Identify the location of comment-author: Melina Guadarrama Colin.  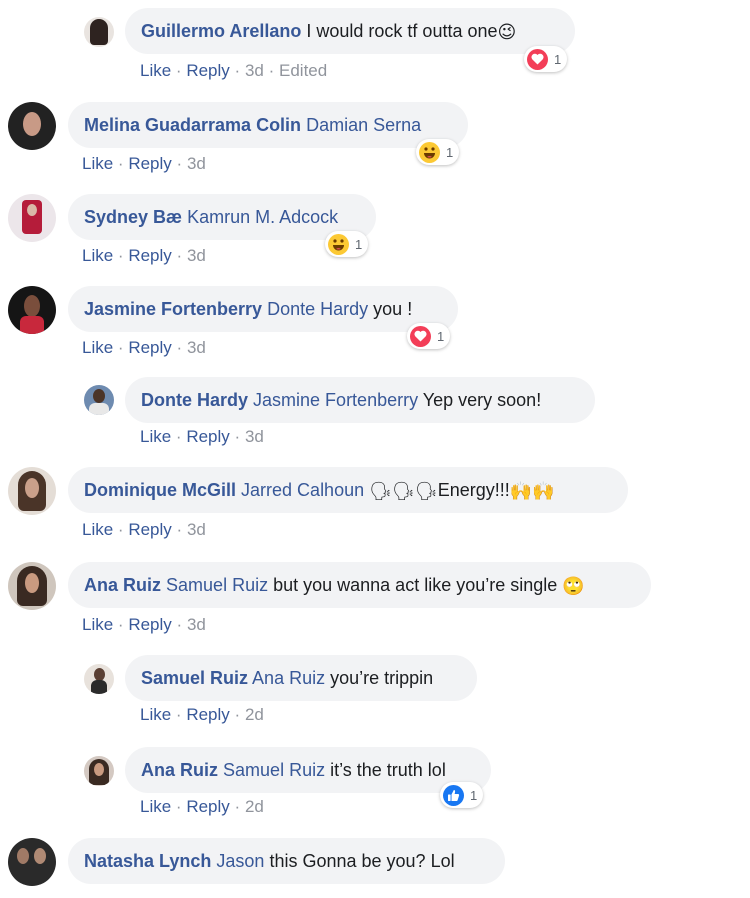
(192, 125).